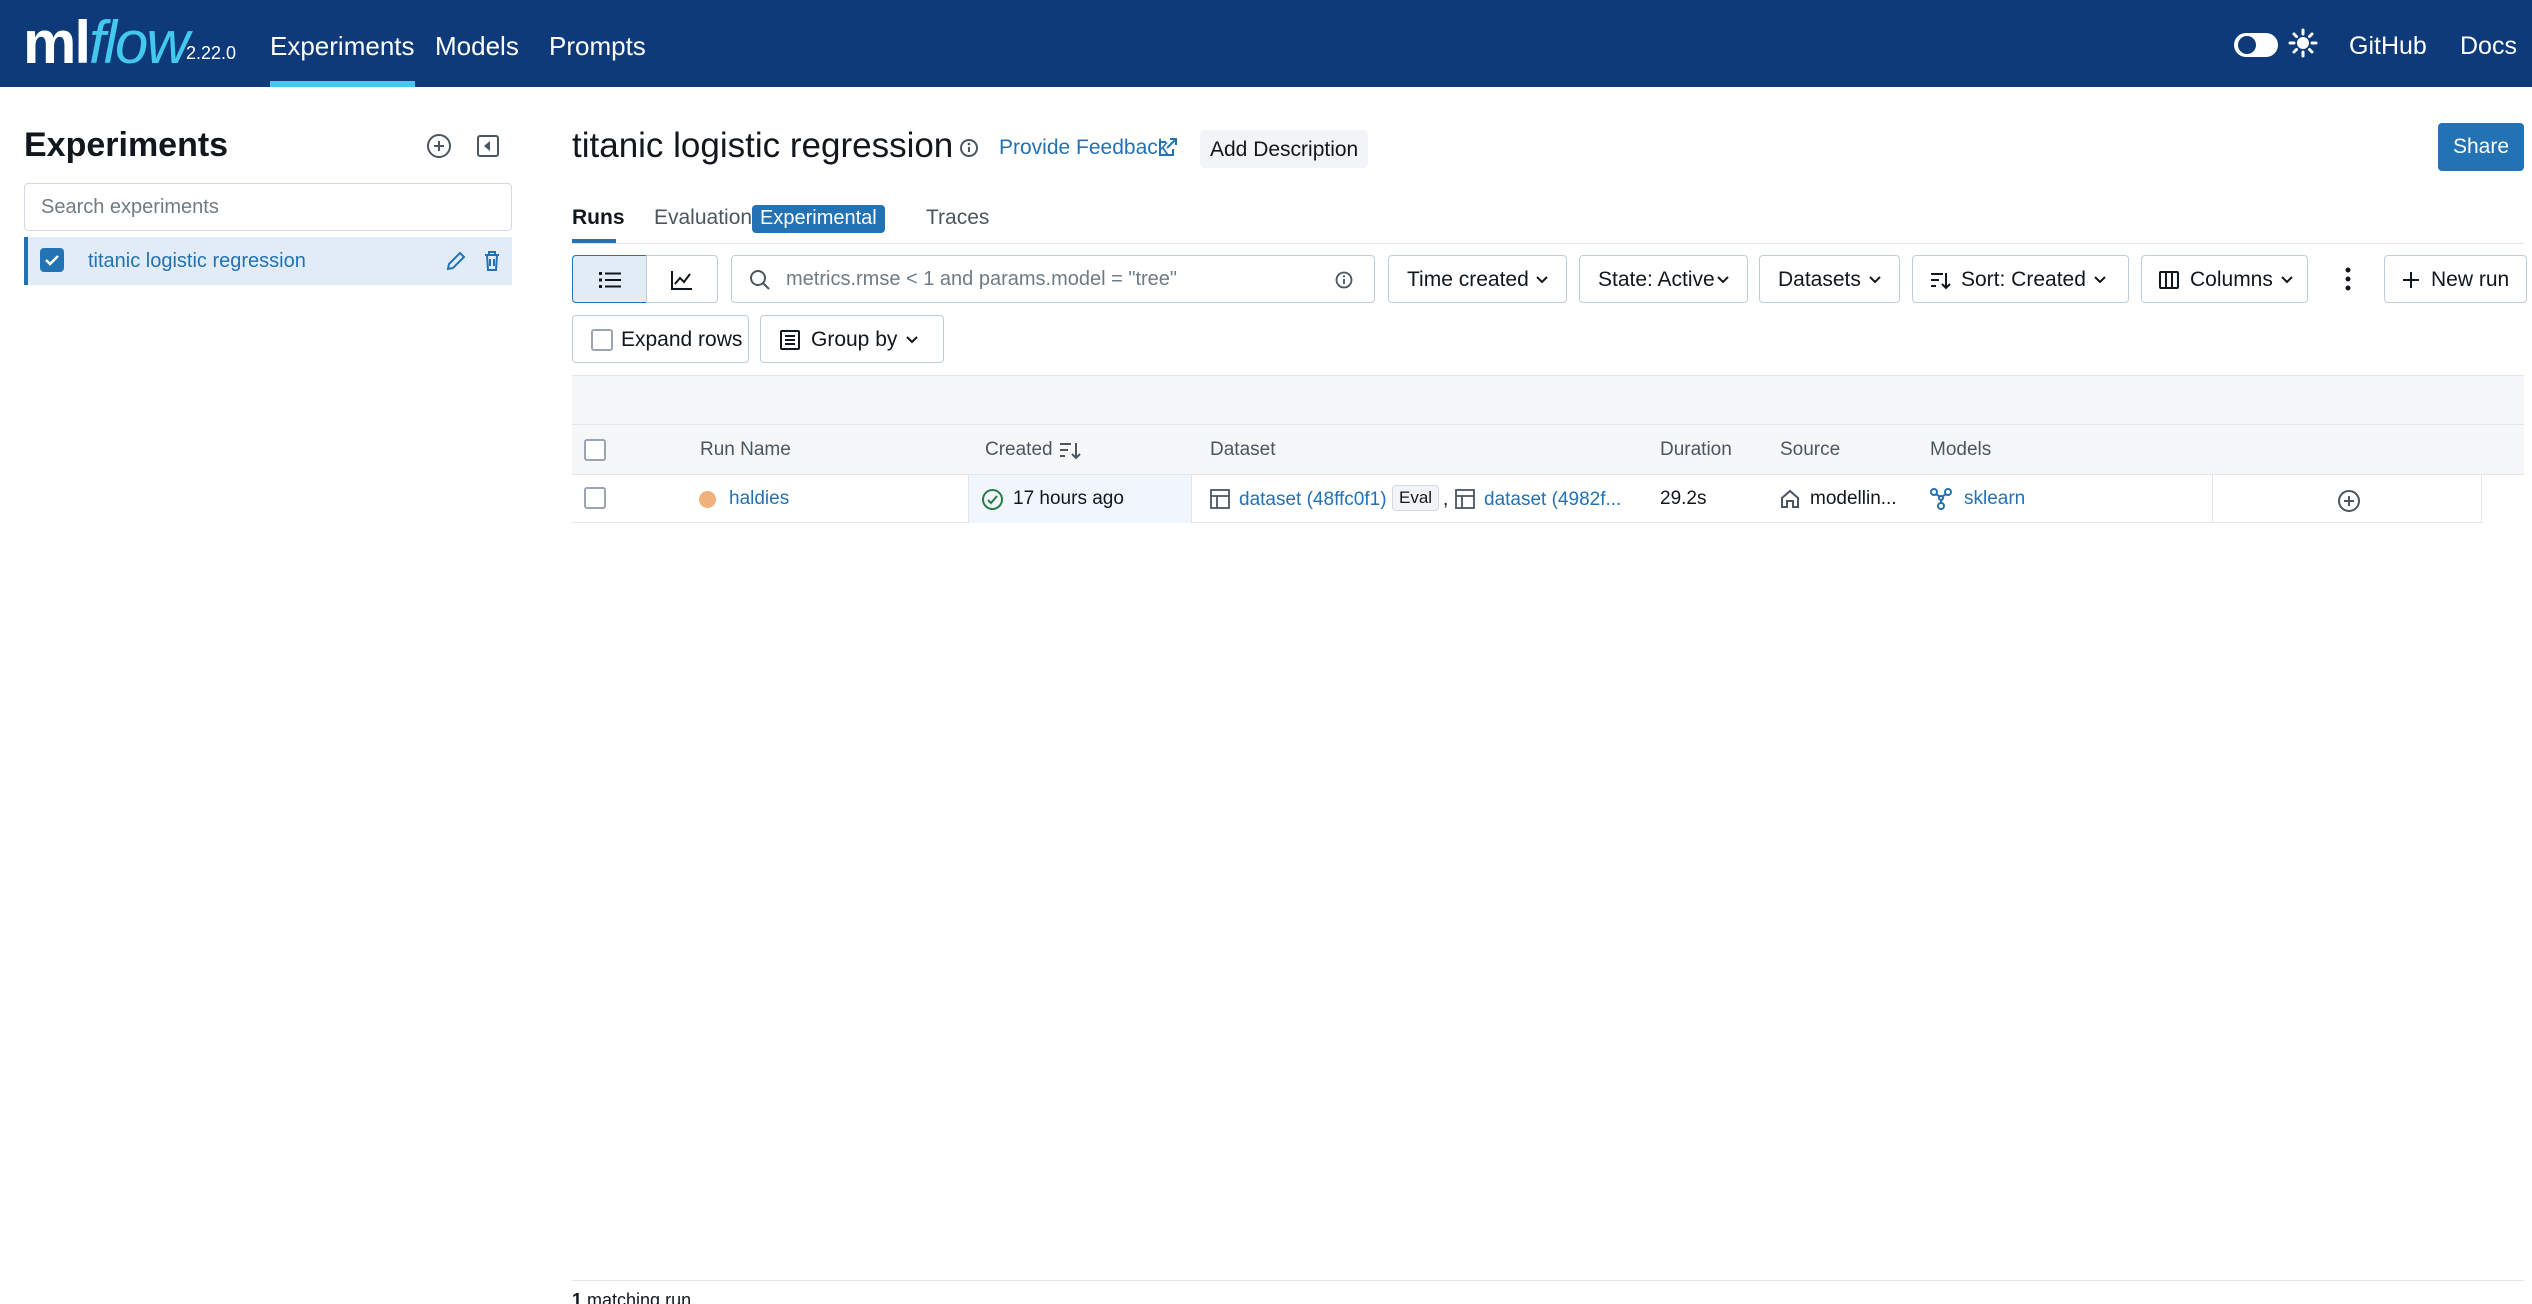 This screenshot has height=1304, width=2532. What do you see at coordinates (2247, 45) in the screenshot?
I see `toggle-knob` at bounding box center [2247, 45].